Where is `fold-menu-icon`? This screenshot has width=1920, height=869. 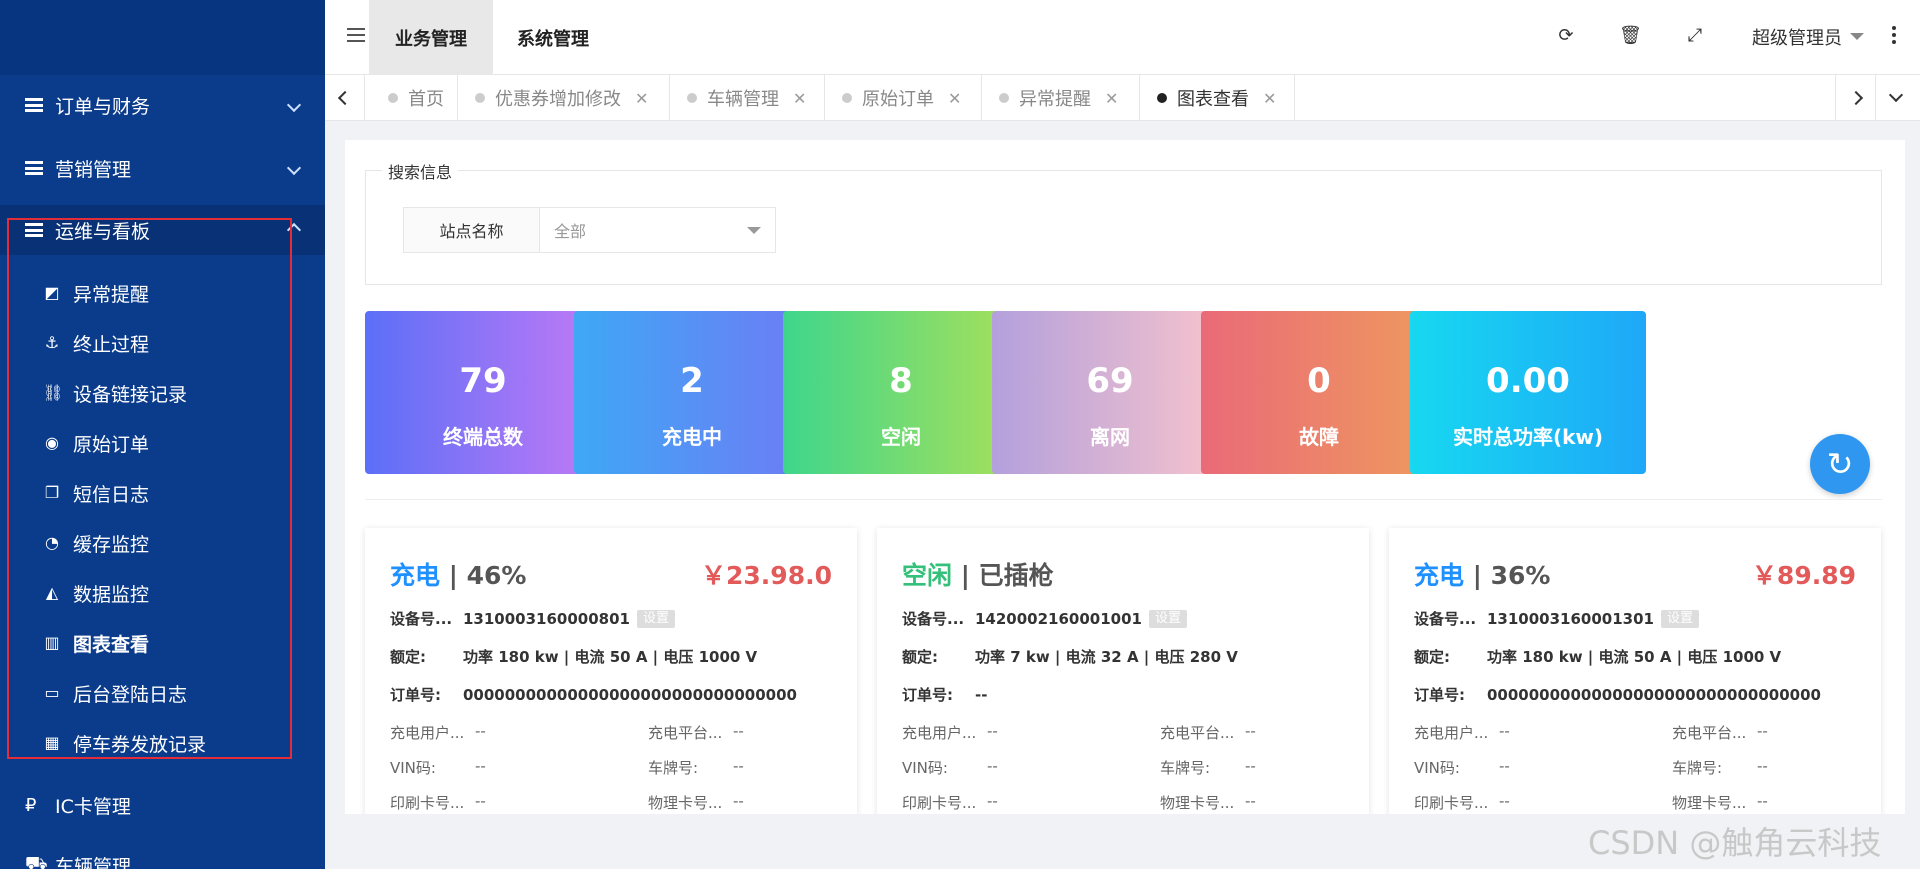 fold-menu-icon is located at coordinates (356, 36).